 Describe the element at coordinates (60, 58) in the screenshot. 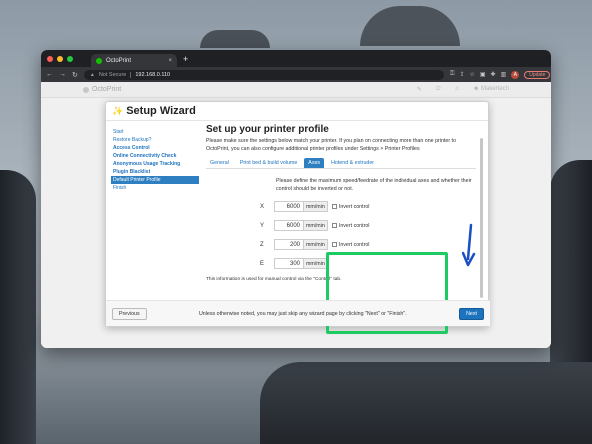

I see `minimize-window-button` at that location.